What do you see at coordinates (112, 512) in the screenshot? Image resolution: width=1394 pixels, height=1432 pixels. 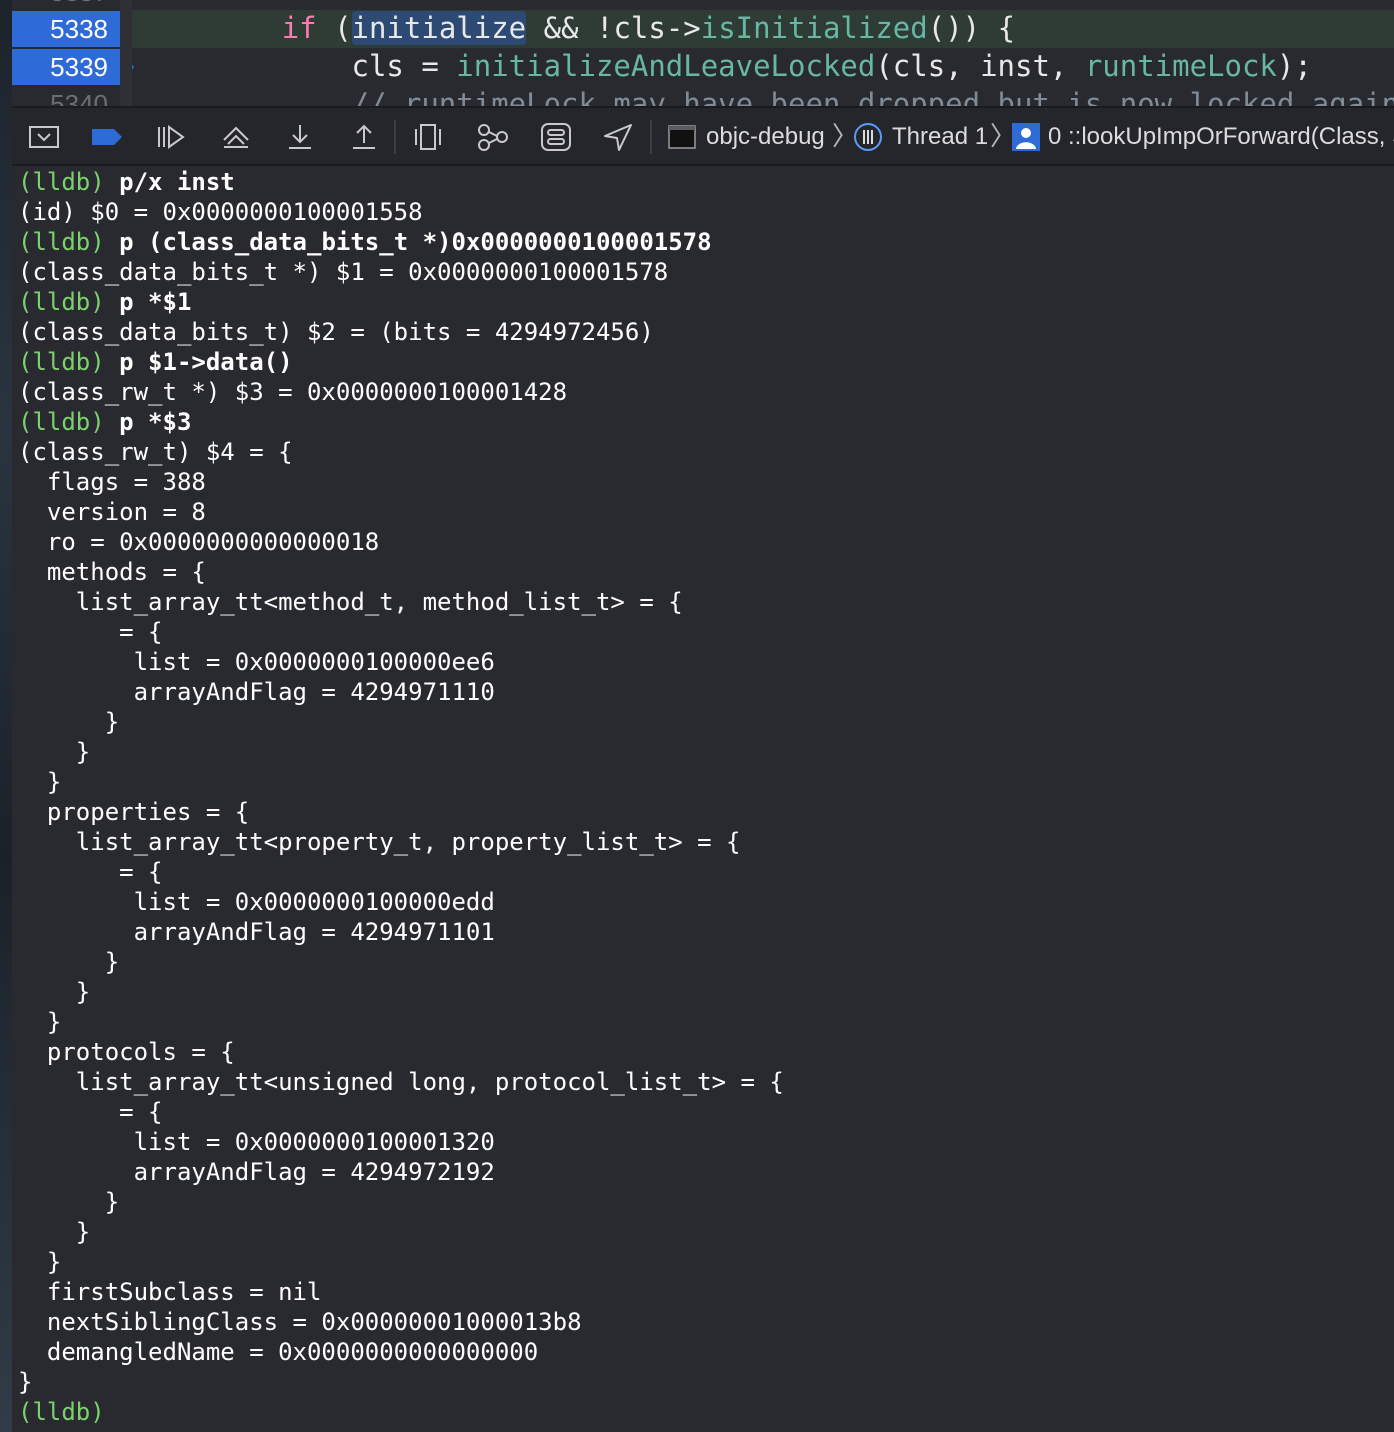 I see `console-output-line: version = 8` at bounding box center [112, 512].